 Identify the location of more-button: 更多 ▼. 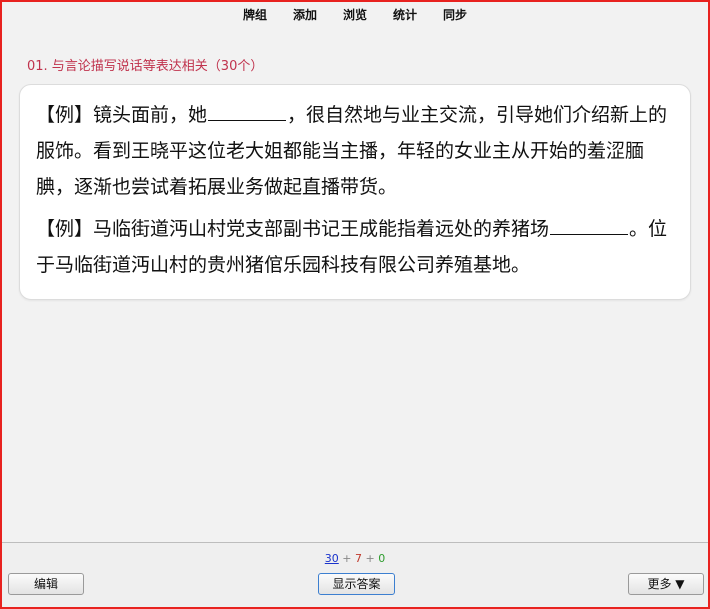
(666, 584).